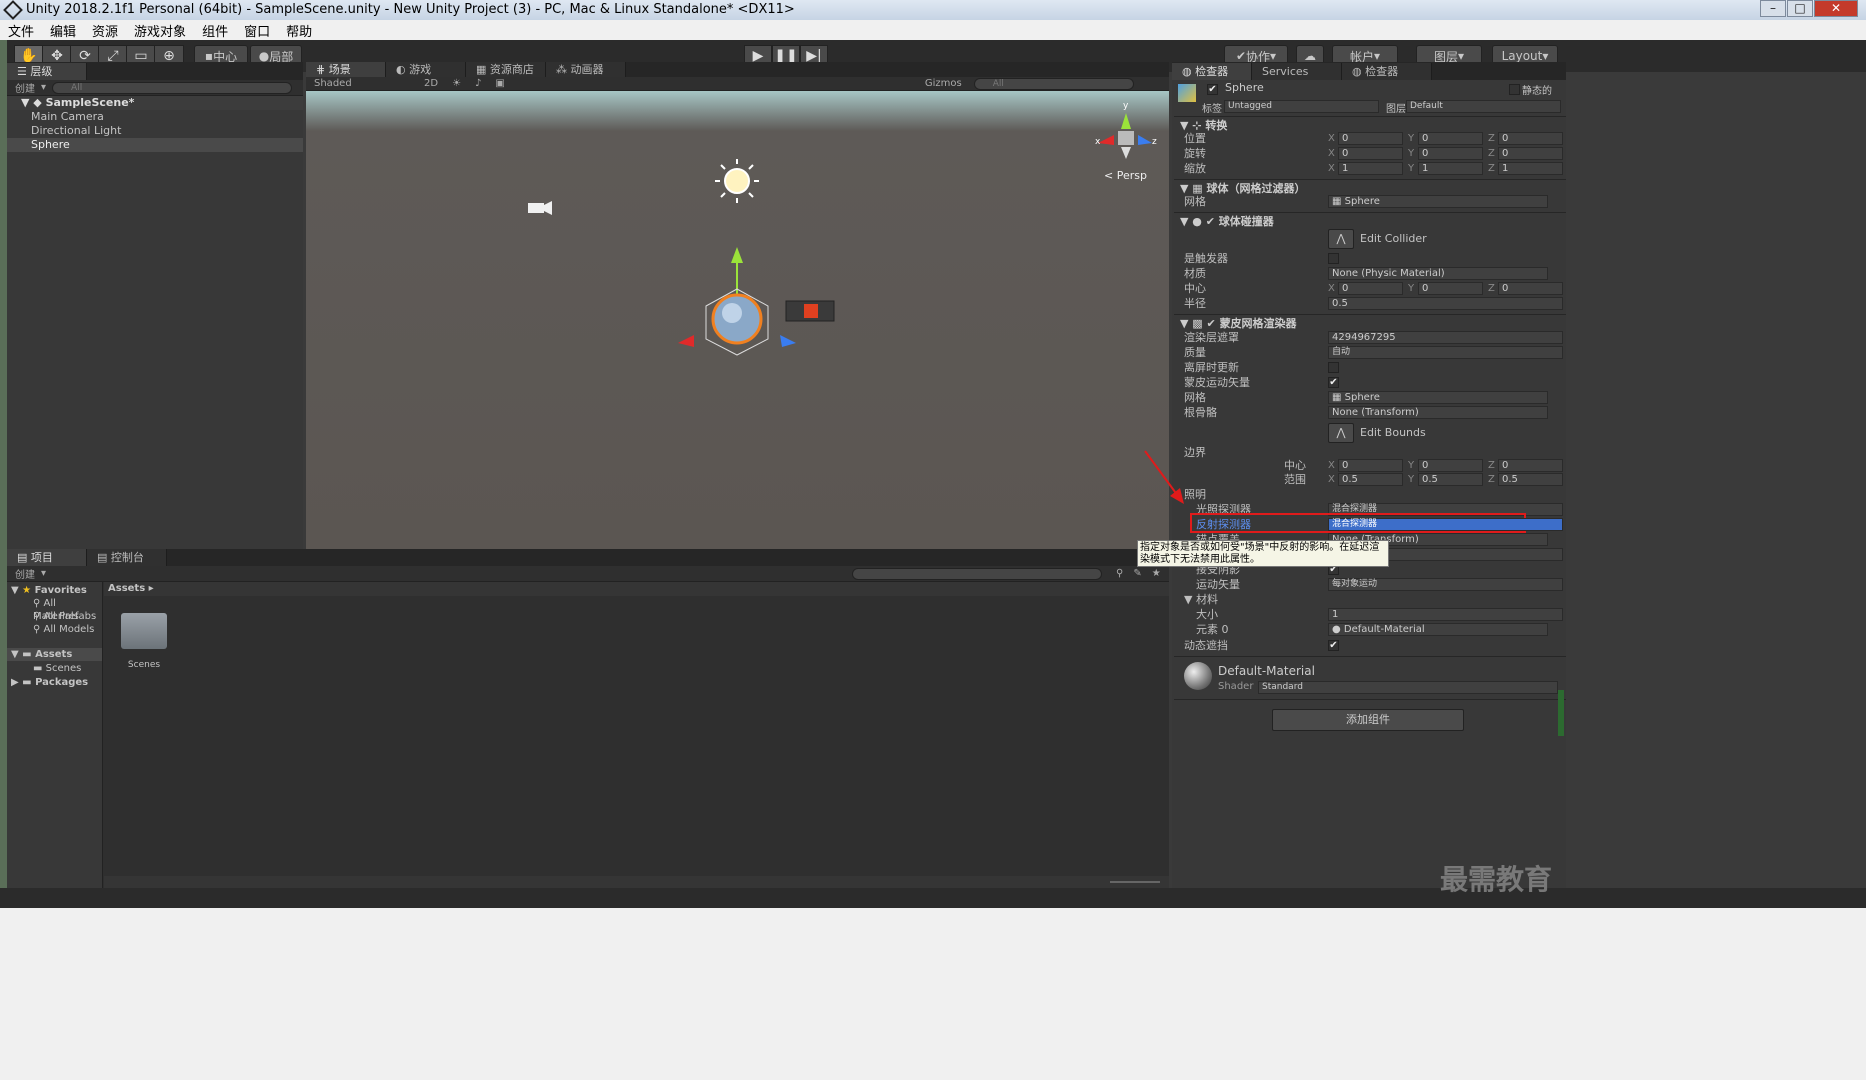 The width and height of the screenshot is (1866, 1080). What do you see at coordinates (257, 30) in the screenshot?
I see `menu-window: 窗口` at bounding box center [257, 30].